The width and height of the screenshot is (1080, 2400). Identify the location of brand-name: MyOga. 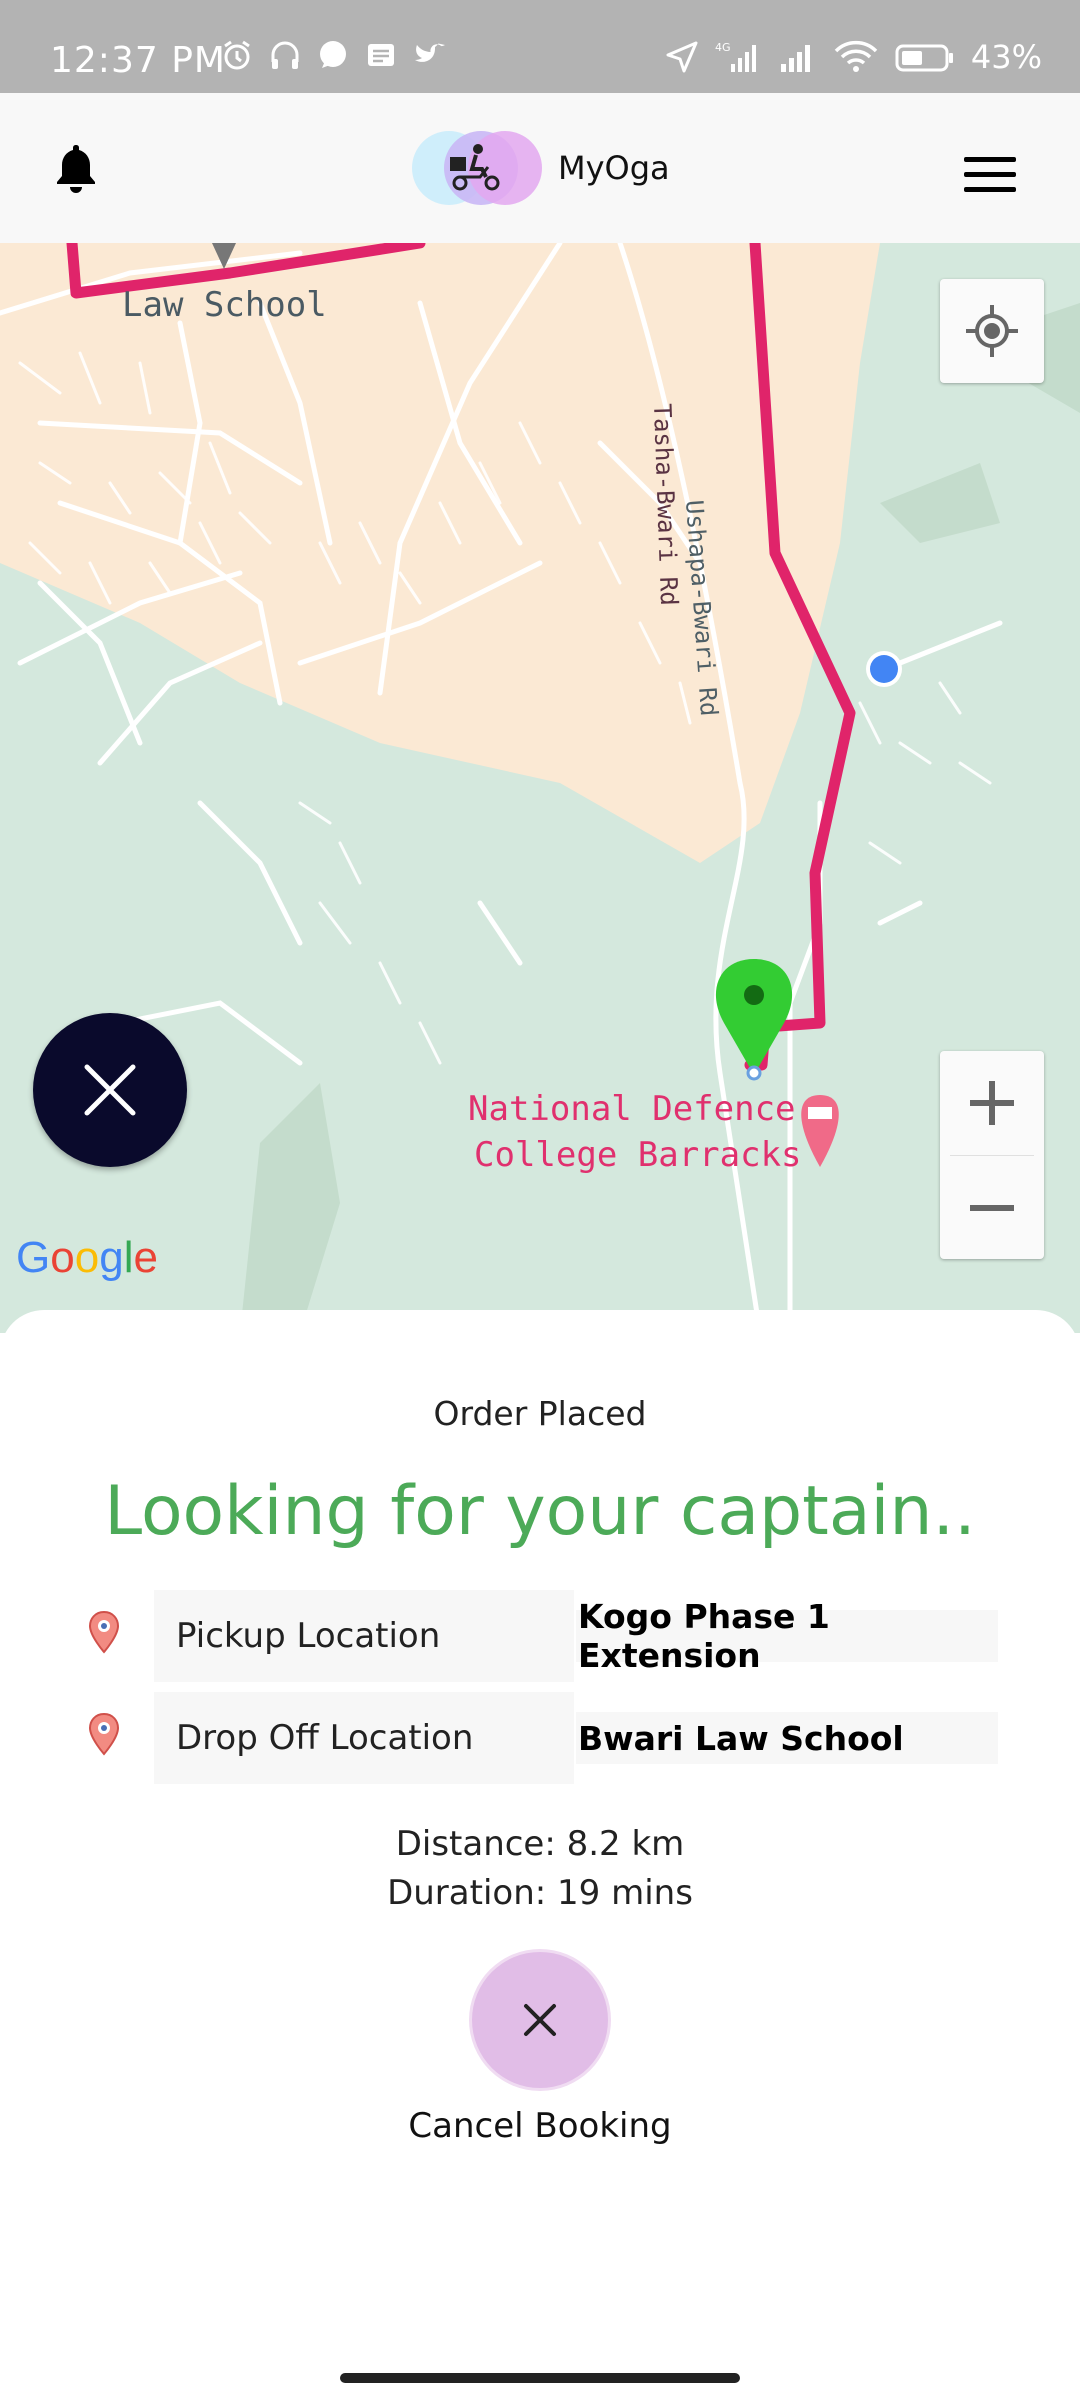
(614, 168).